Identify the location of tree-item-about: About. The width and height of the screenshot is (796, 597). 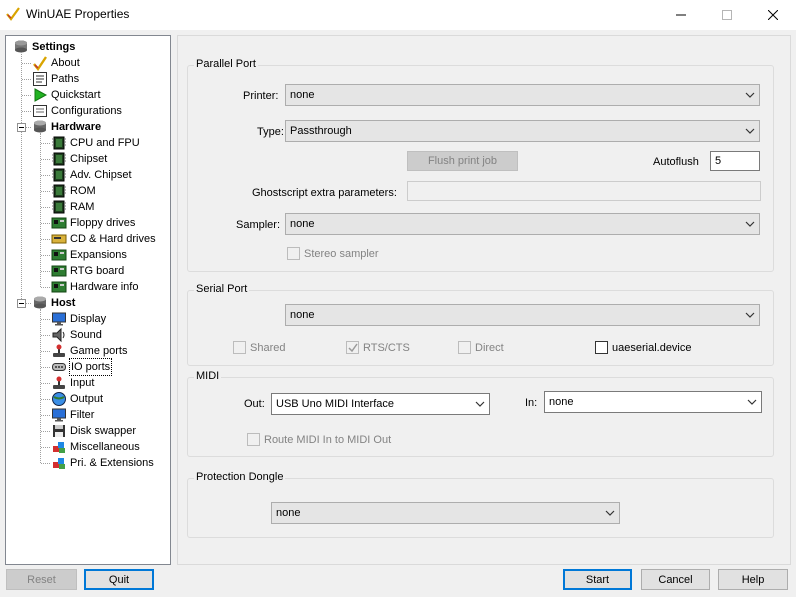
(56, 63).